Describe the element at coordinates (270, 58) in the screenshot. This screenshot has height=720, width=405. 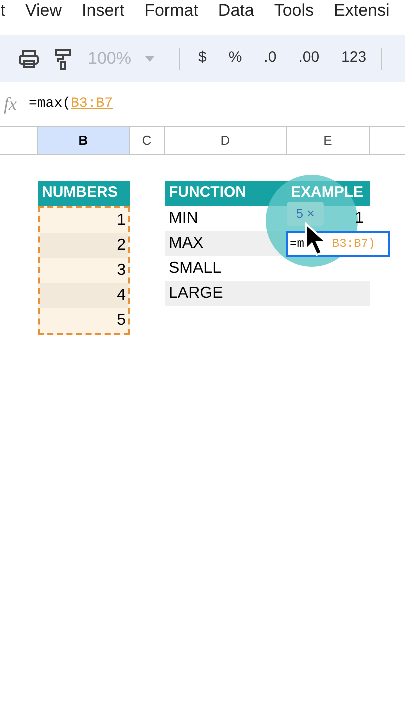
I see `format-button: .0` at that location.